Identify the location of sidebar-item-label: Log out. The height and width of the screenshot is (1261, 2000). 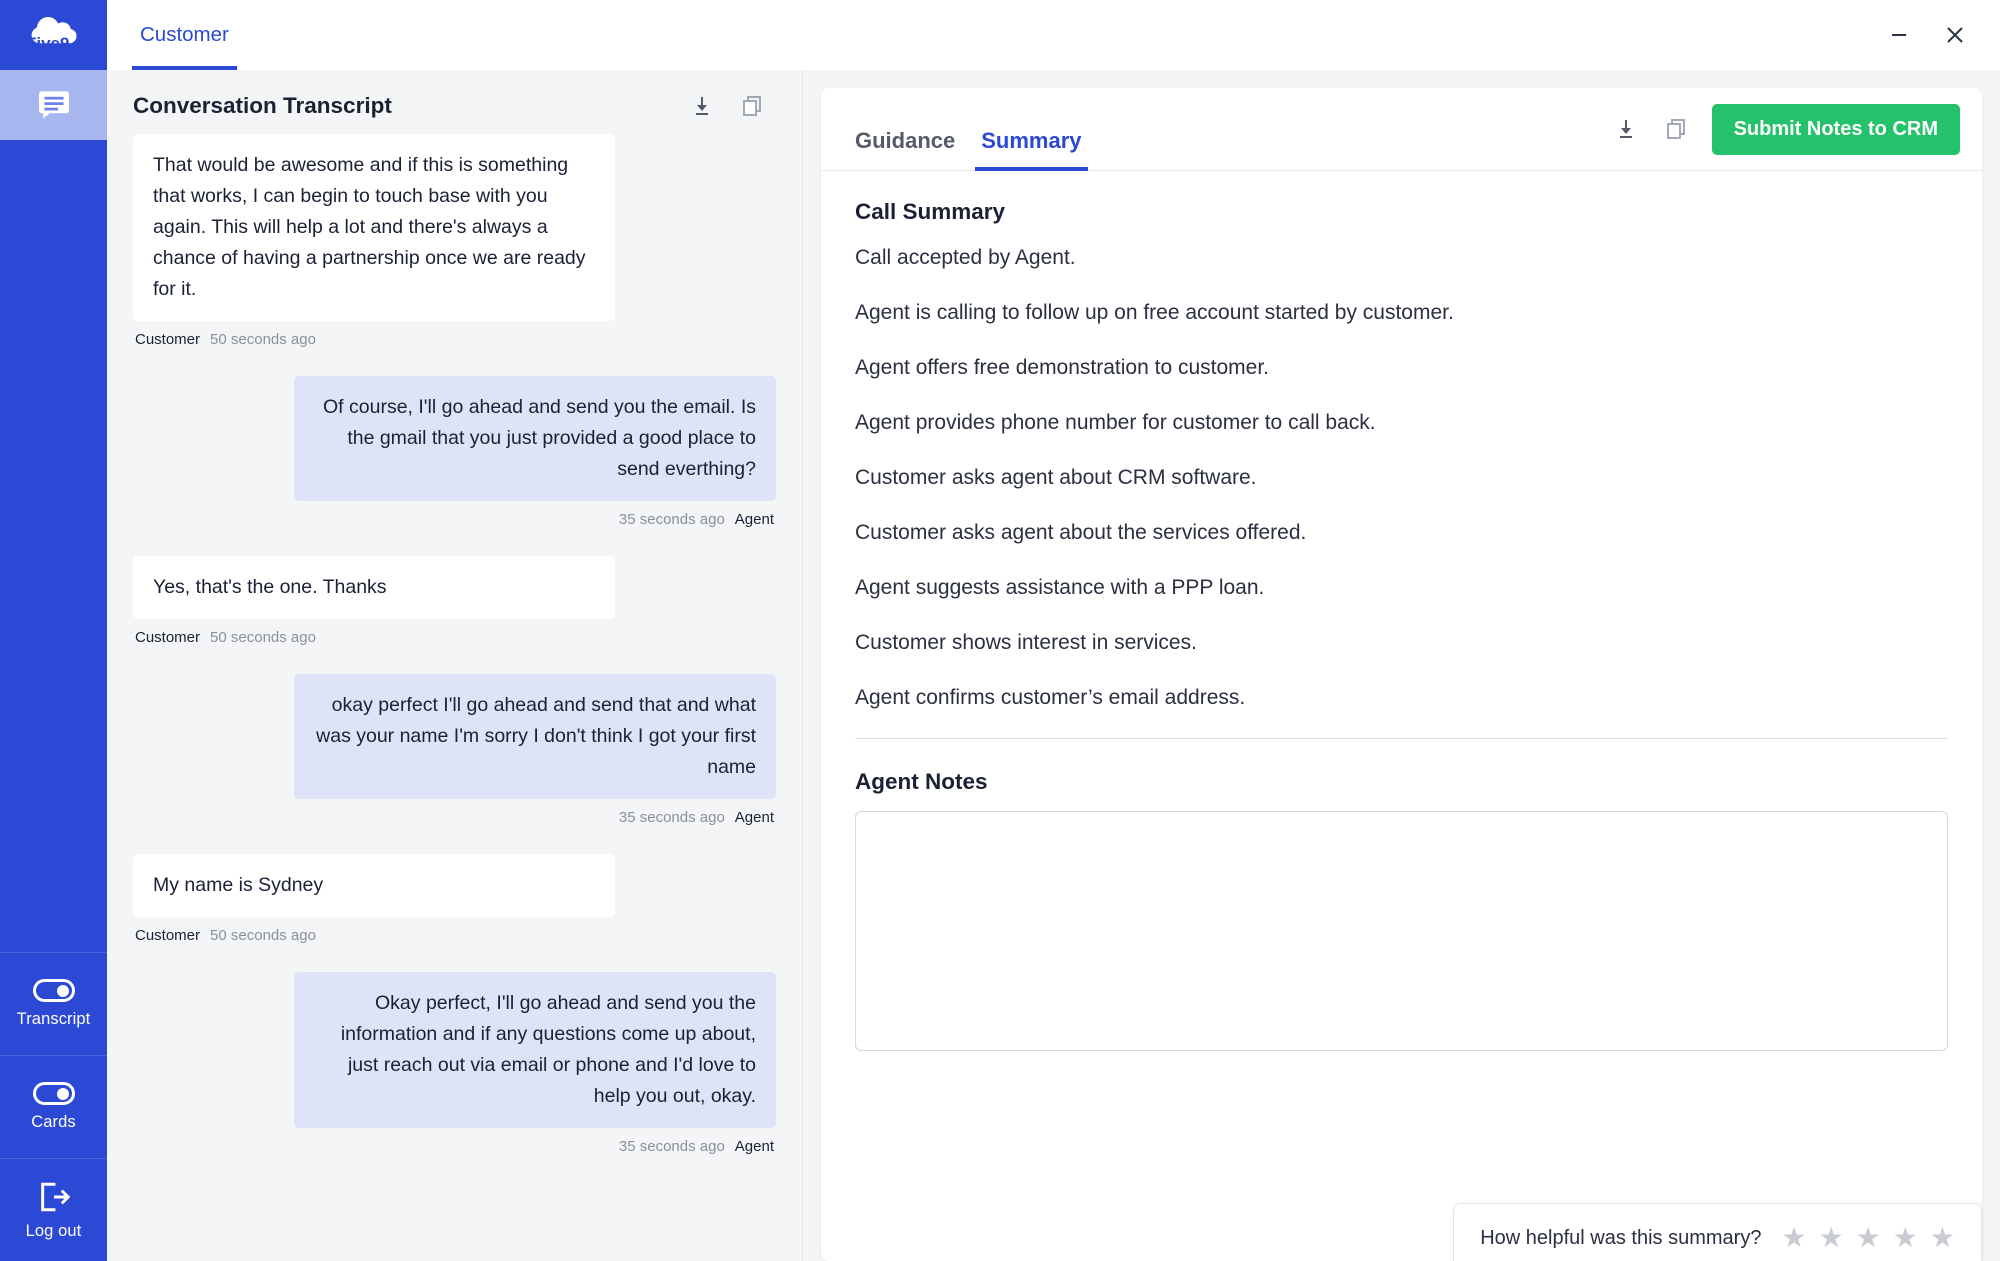
(53, 1230).